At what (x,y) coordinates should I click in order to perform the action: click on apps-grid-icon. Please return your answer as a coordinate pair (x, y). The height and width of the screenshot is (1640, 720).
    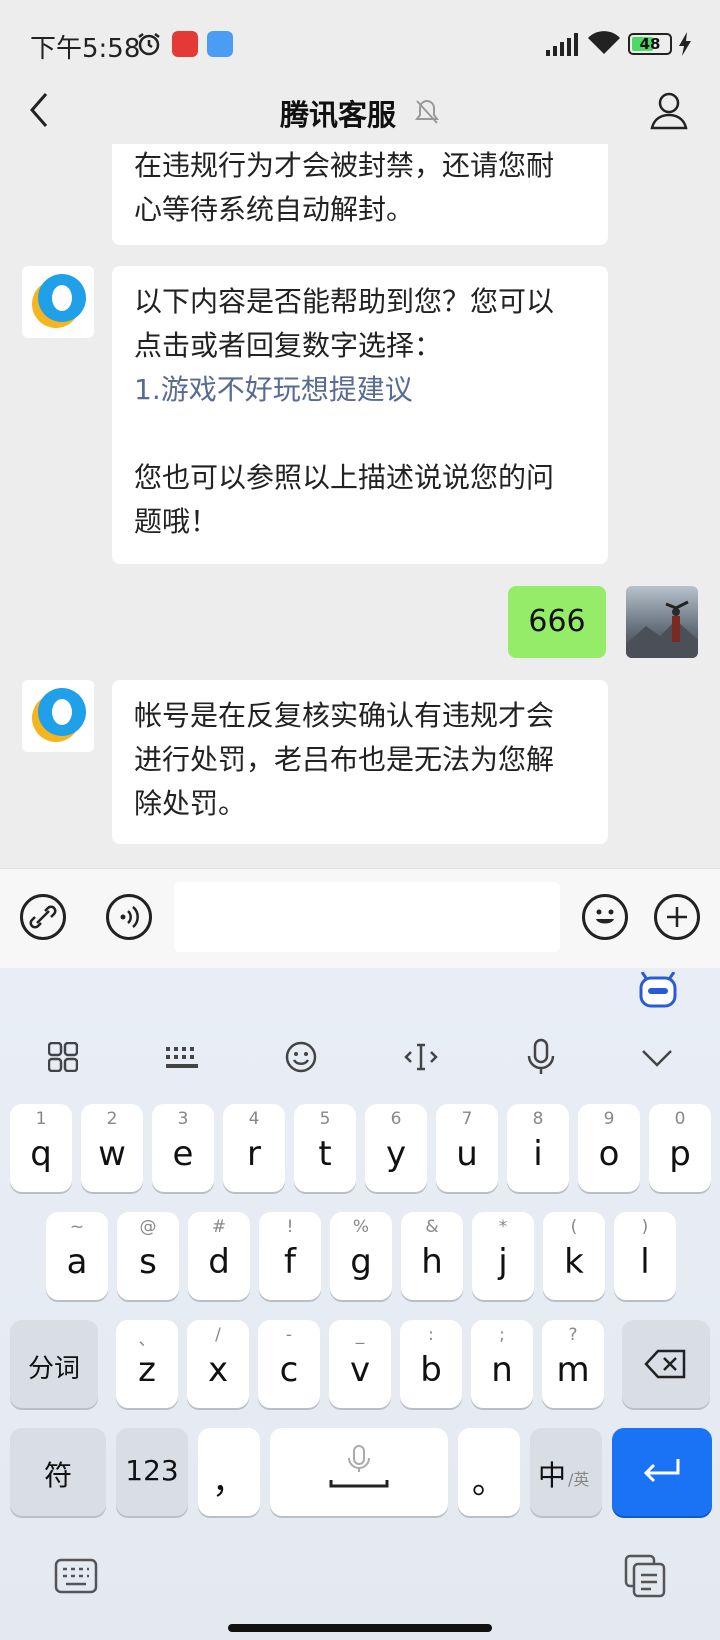
    Looking at the image, I should click on (63, 1058).